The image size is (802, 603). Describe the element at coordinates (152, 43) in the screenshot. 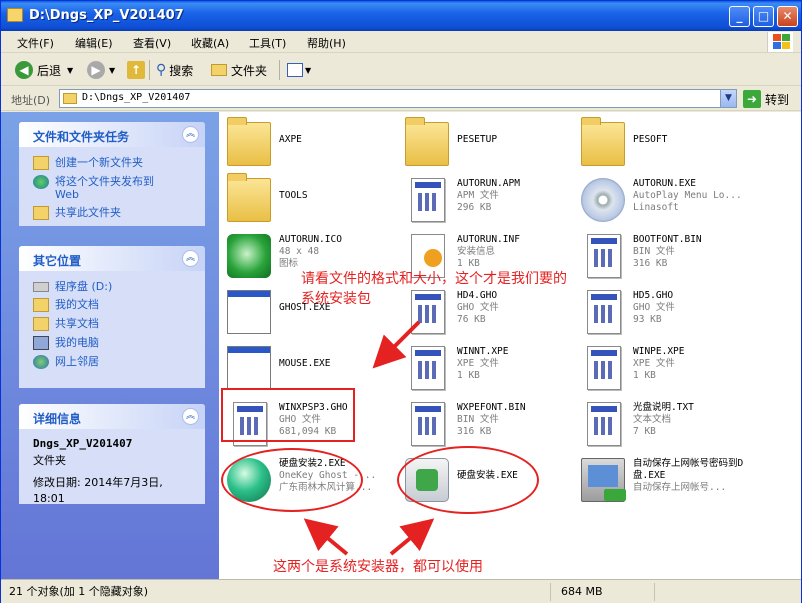

I see `menu-view: 查看(V)` at that location.